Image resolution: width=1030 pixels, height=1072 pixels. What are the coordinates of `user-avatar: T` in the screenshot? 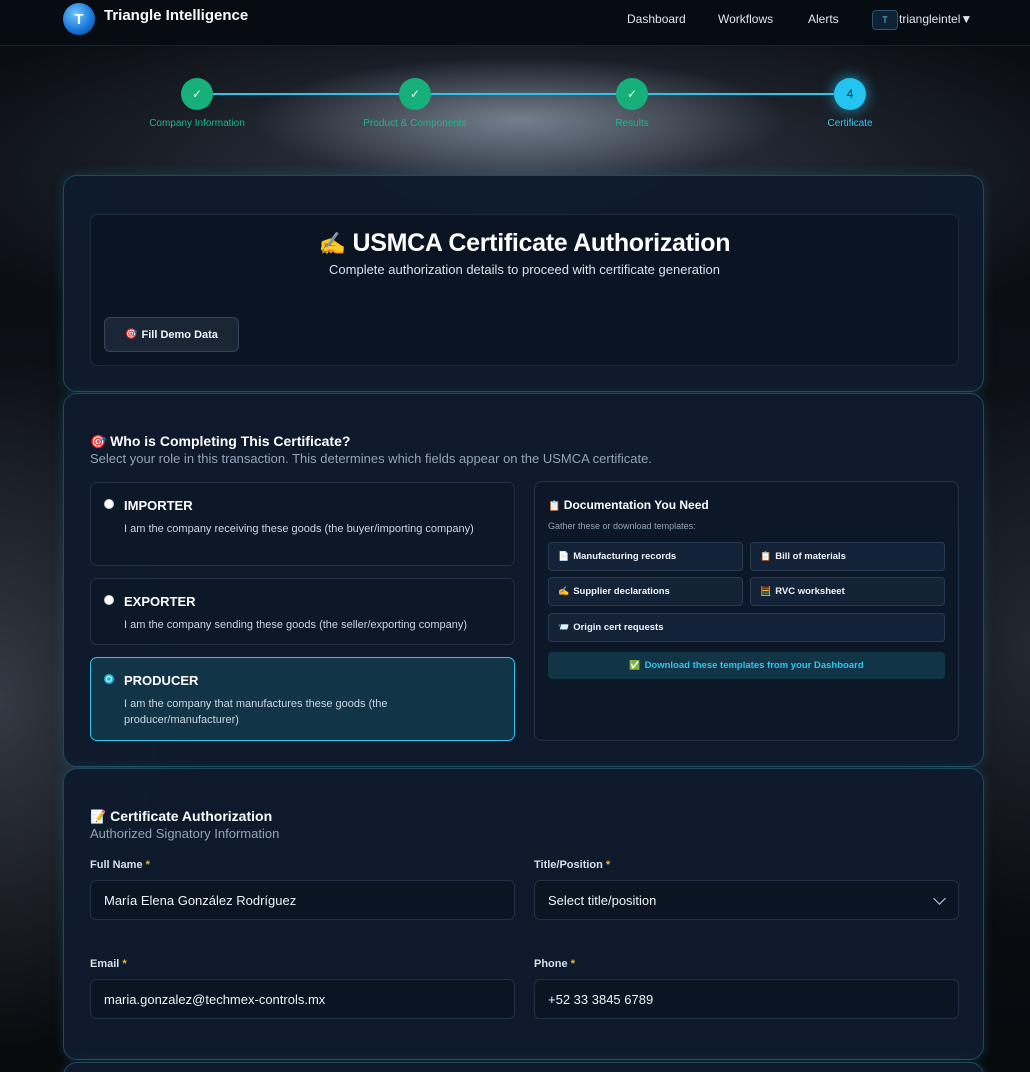 It's located at (885, 20).